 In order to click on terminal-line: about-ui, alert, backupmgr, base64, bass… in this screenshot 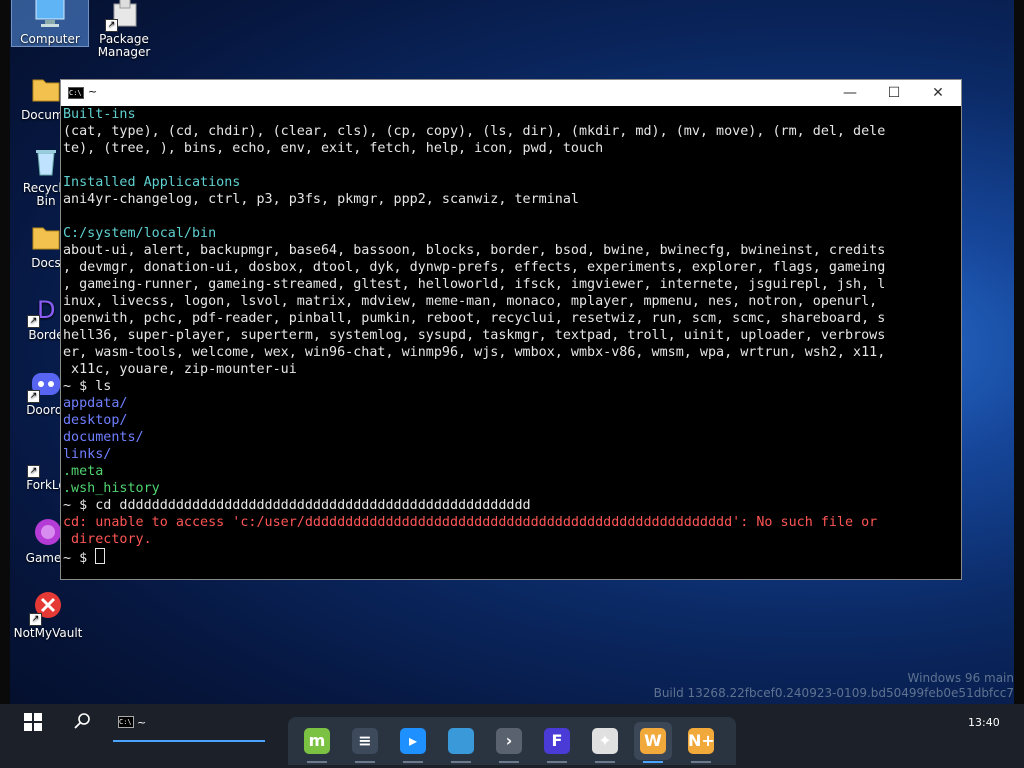, I will do `click(474, 250)`.